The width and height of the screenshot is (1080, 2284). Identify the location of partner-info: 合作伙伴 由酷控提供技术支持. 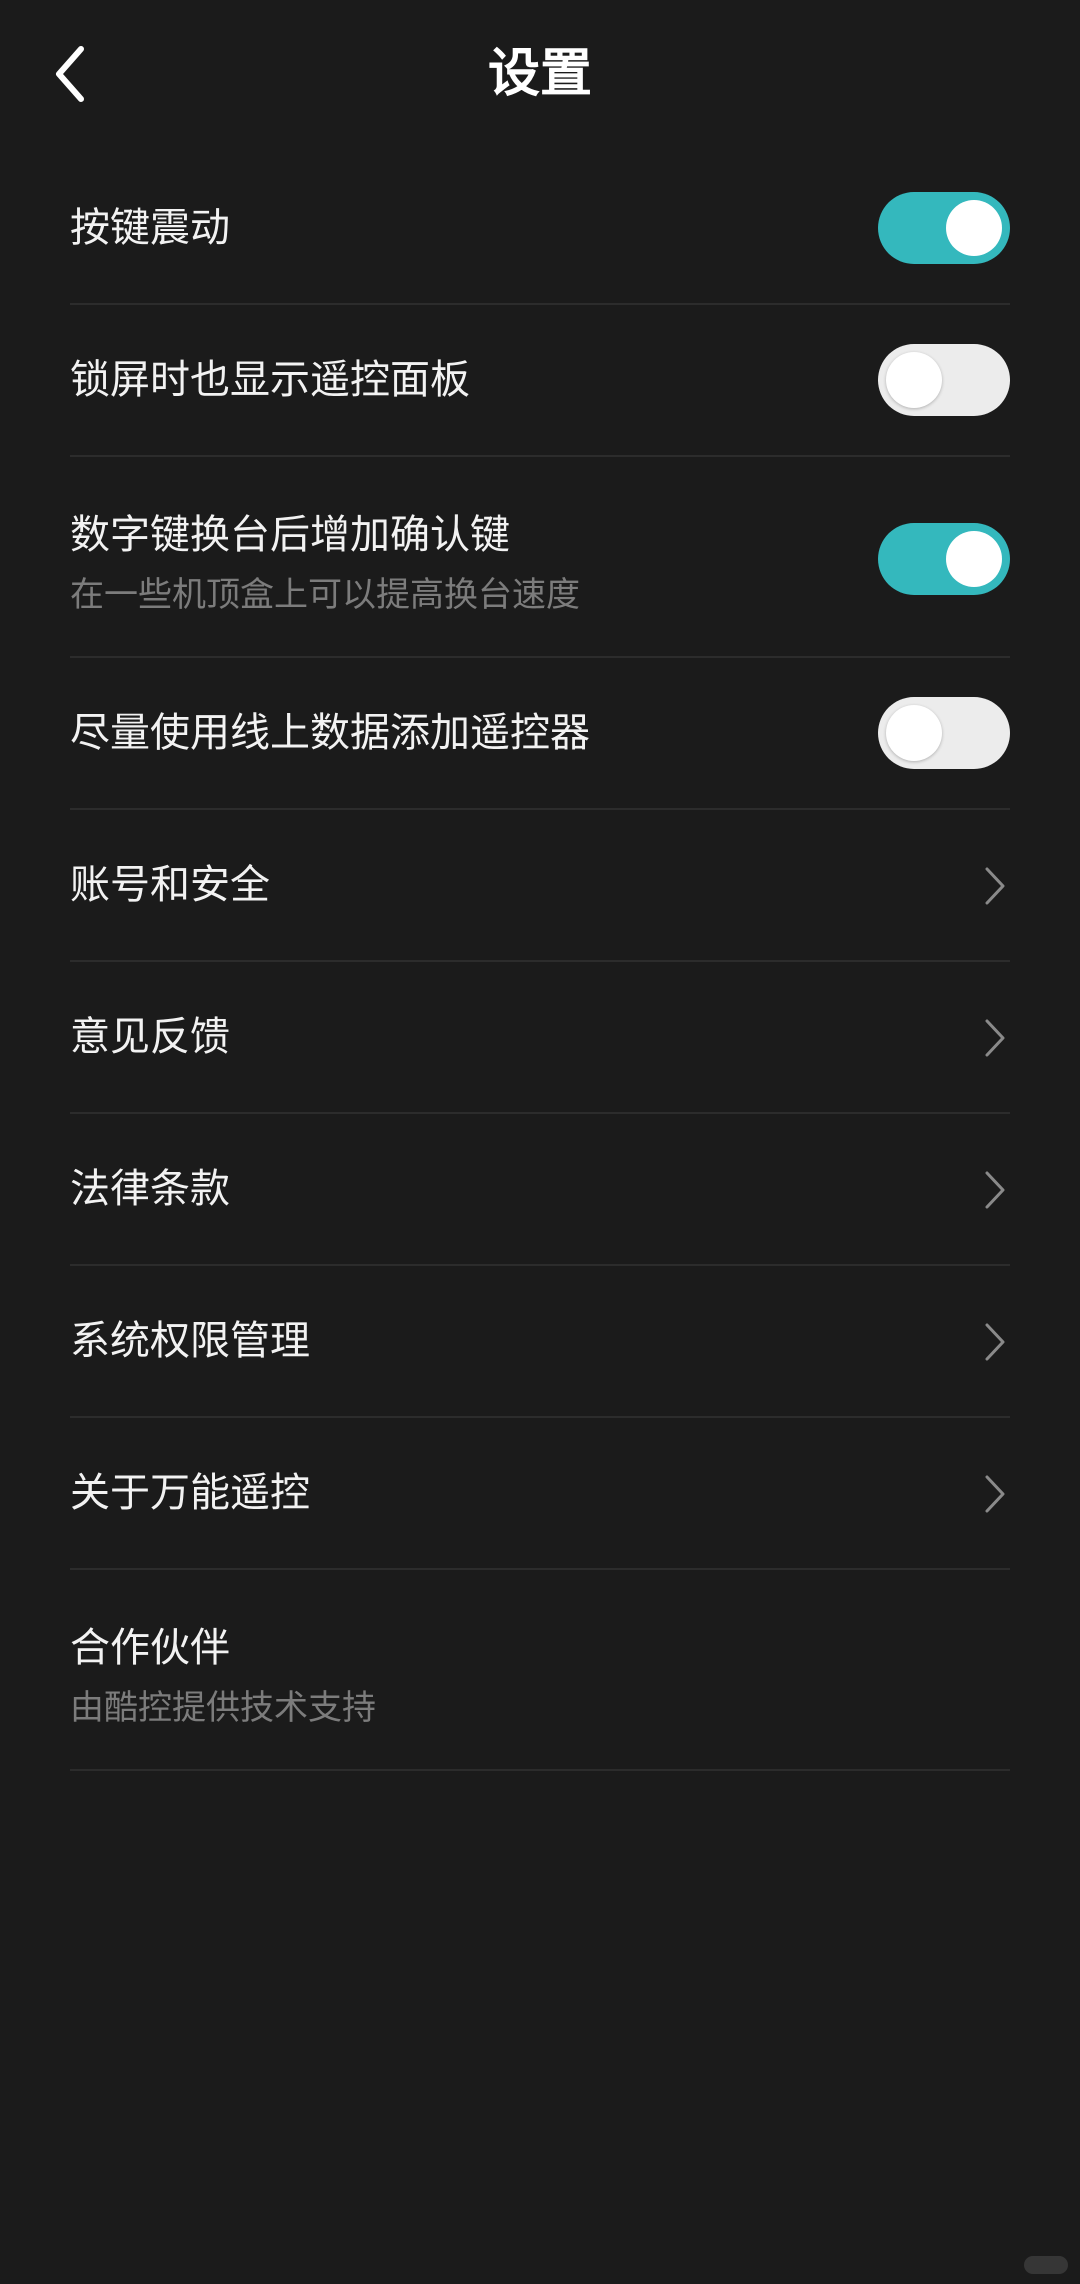
(540, 1670).